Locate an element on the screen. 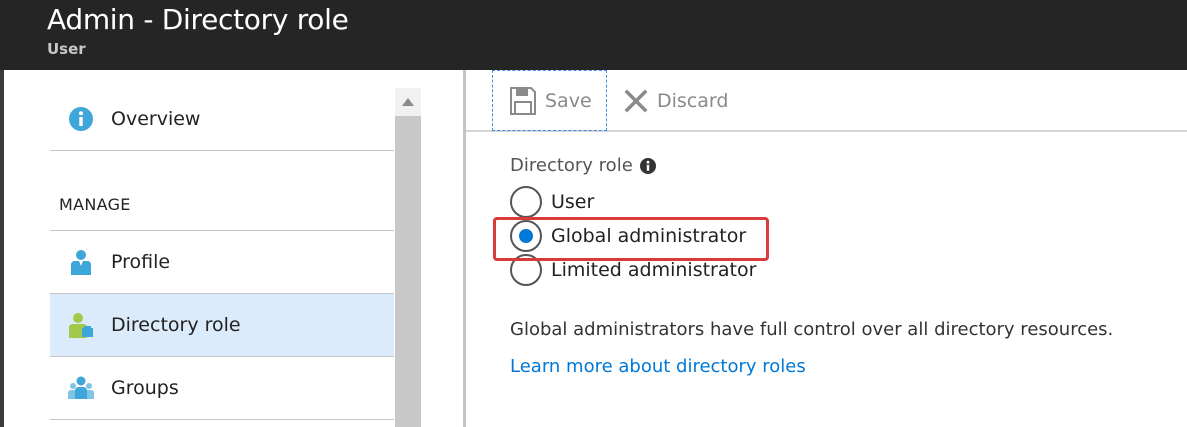 The width and height of the screenshot is (1187, 427). save-button: Save is located at coordinates (549, 100).